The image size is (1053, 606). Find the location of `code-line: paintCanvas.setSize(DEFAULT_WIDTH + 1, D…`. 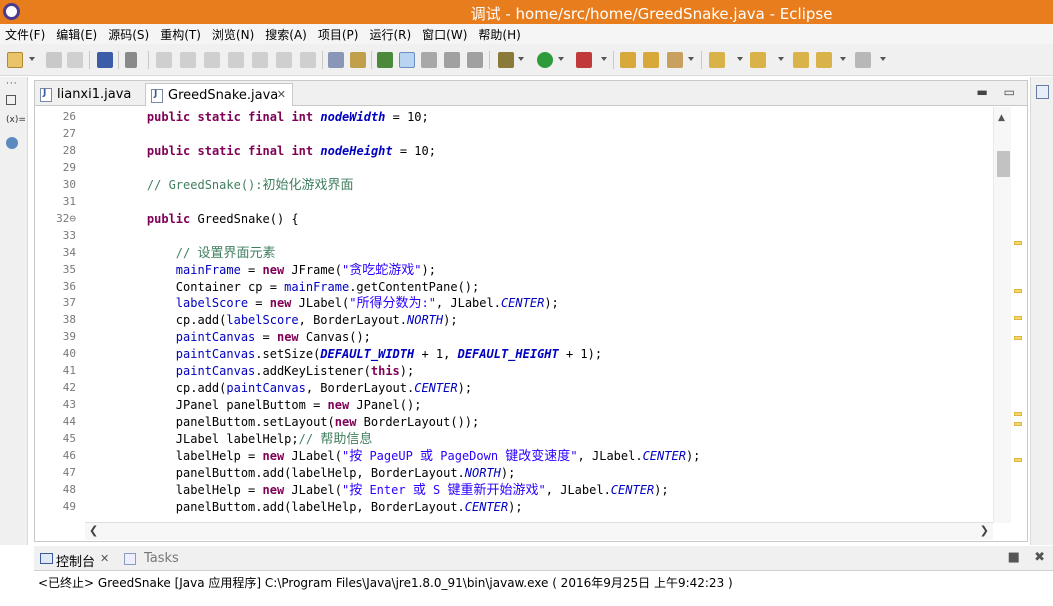

code-line: paintCanvas.setSize(DEFAULT_WIDTH + 1, D… is located at coordinates (360, 354).